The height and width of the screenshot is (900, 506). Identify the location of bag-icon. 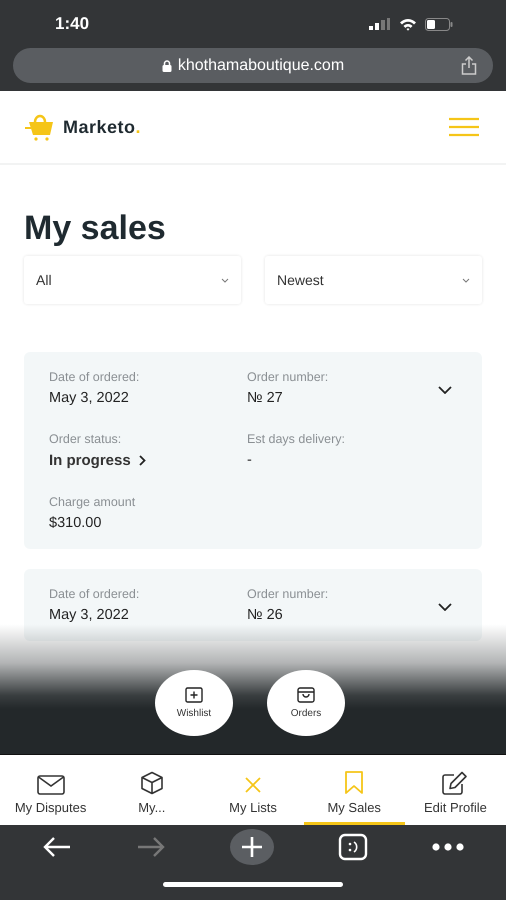
(306, 695).